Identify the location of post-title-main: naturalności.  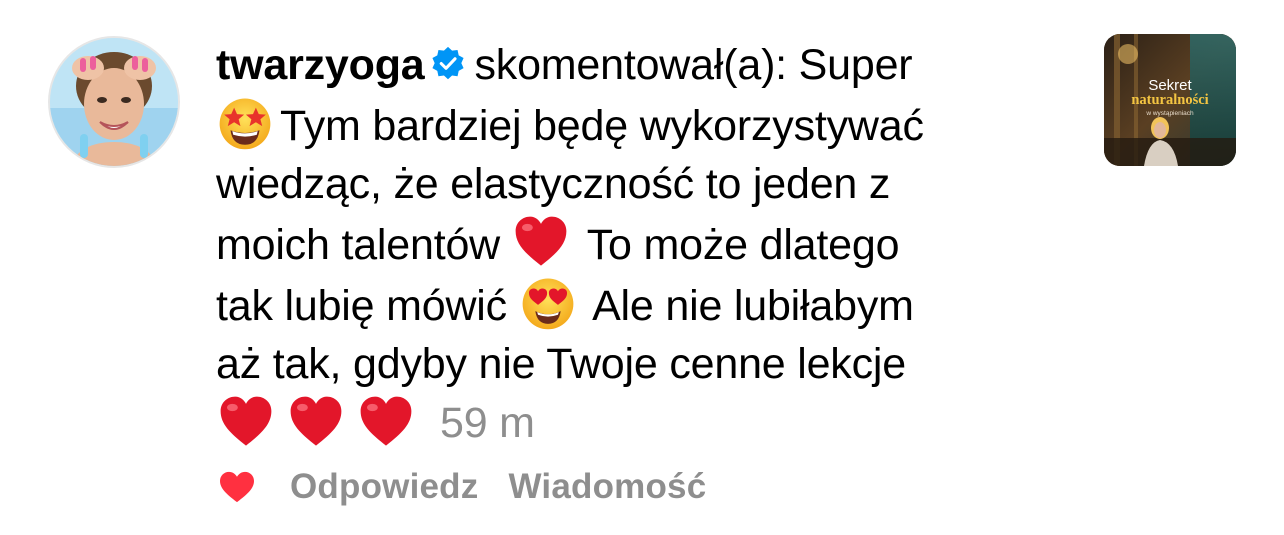
(1170, 100).